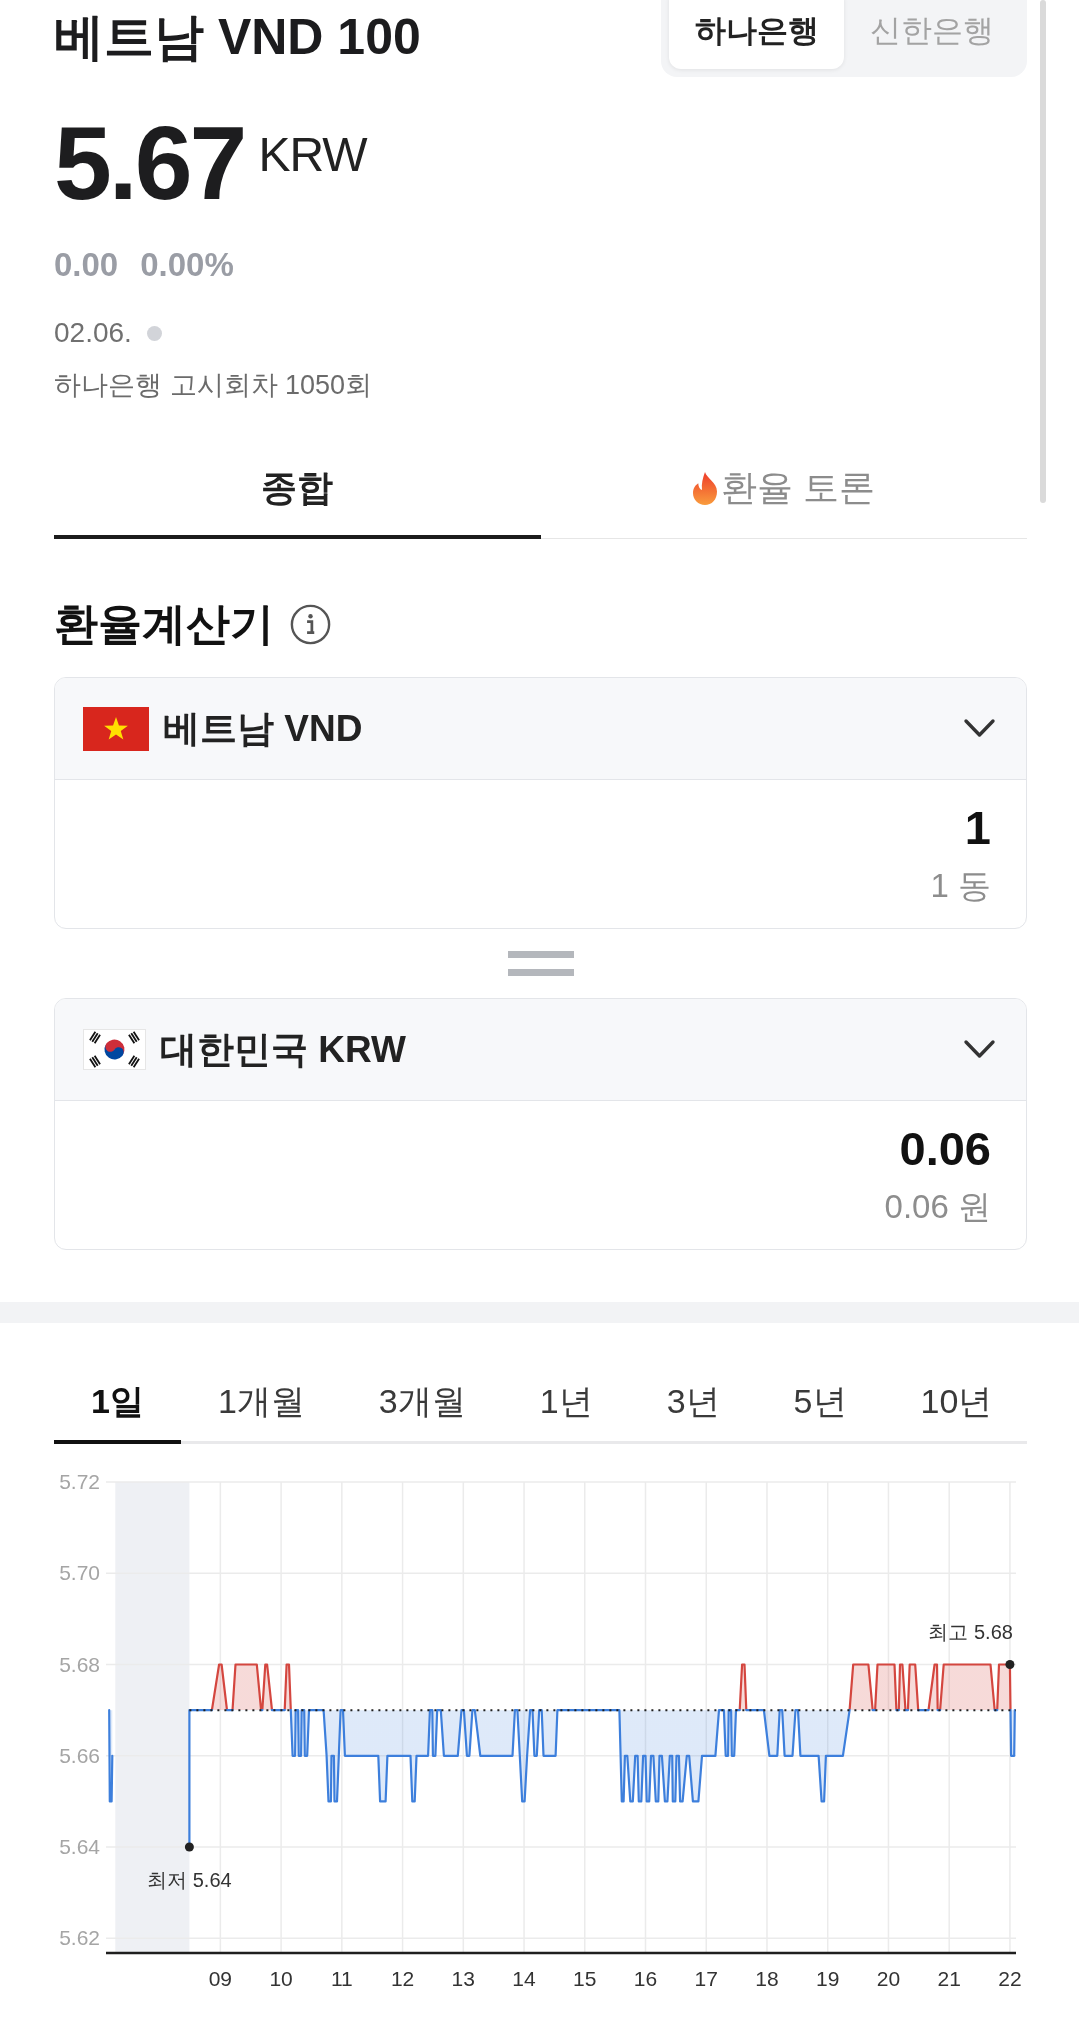 The height and width of the screenshot is (2018, 1079). I want to click on x-axis-label: 21, so click(949, 1978).